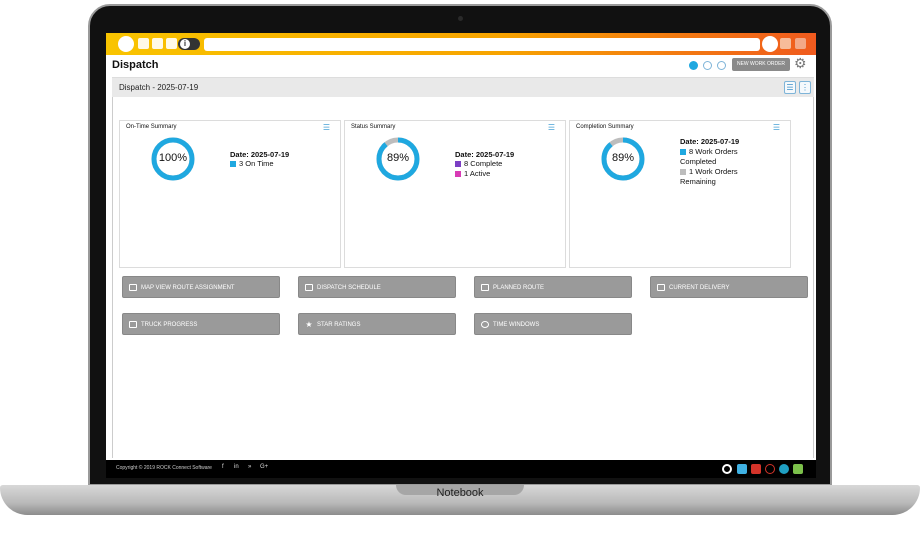 Image resolution: width=920 pixels, height=534 pixels. What do you see at coordinates (698, 161) in the screenshot?
I see `legend-text-line2: Completed` at bounding box center [698, 161].